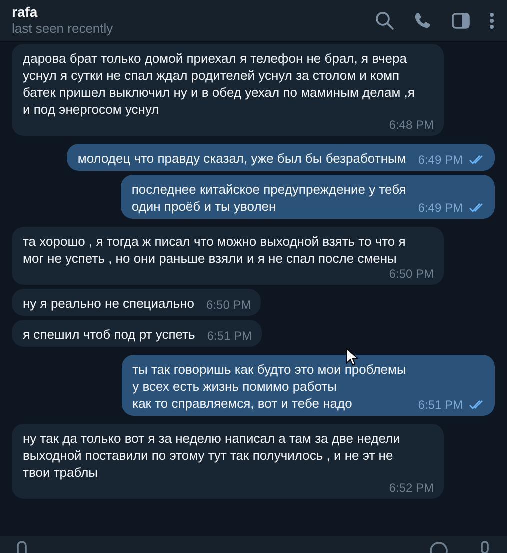  What do you see at coordinates (423, 20) in the screenshot?
I see `phone-icon` at bounding box center [423, 20].